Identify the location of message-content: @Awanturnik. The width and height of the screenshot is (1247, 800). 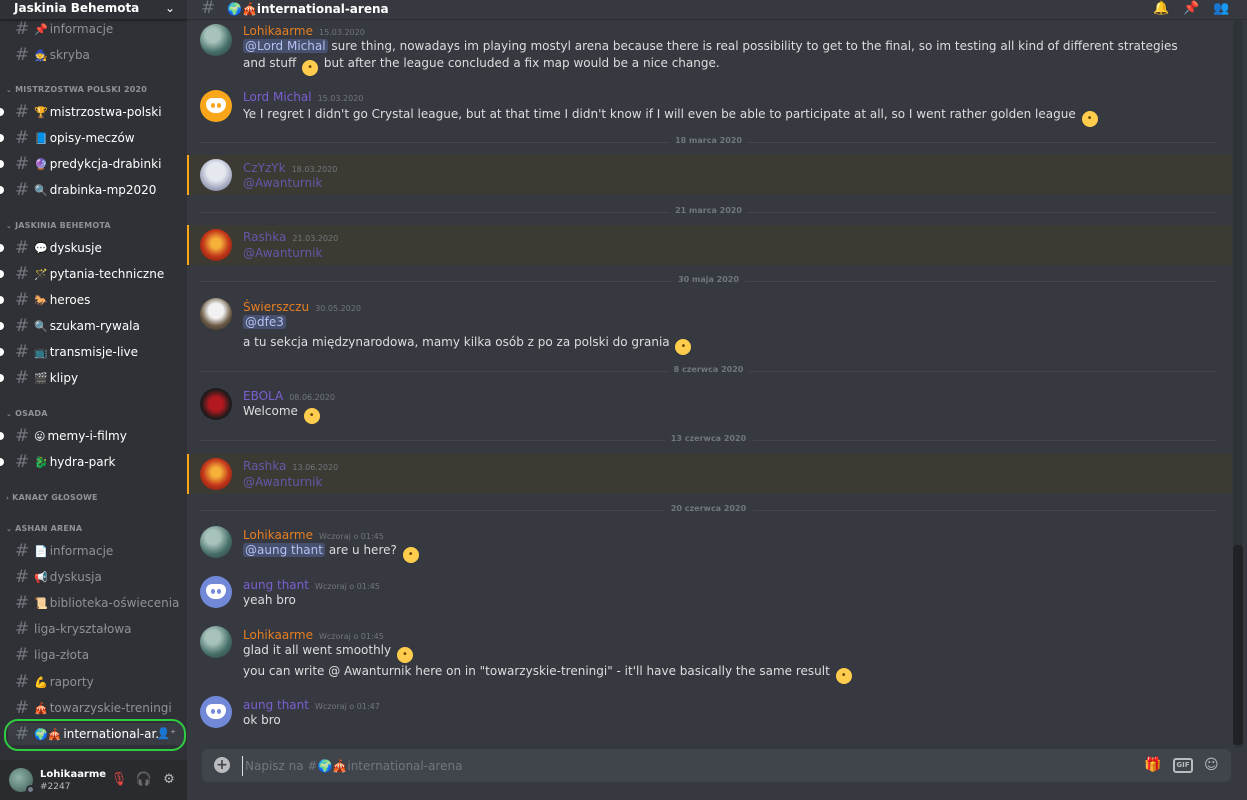
(282, 482).